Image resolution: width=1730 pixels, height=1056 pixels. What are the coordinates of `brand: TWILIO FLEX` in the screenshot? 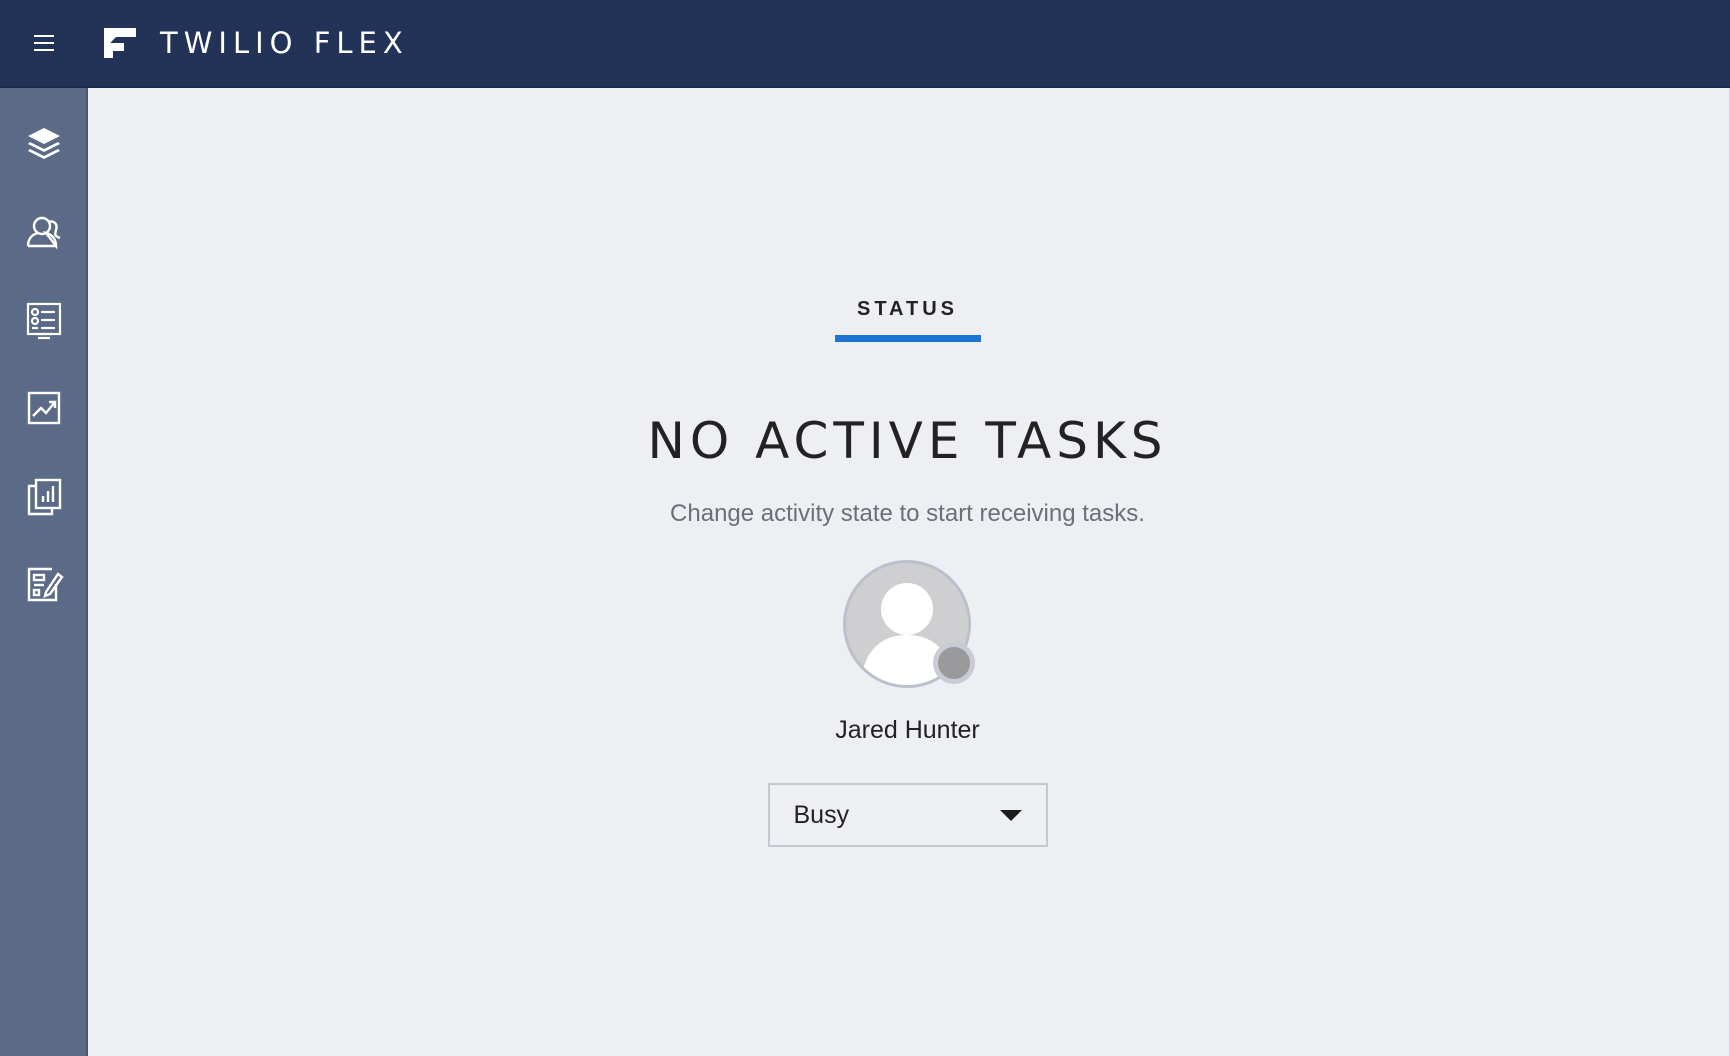 It's located at (255, 43).